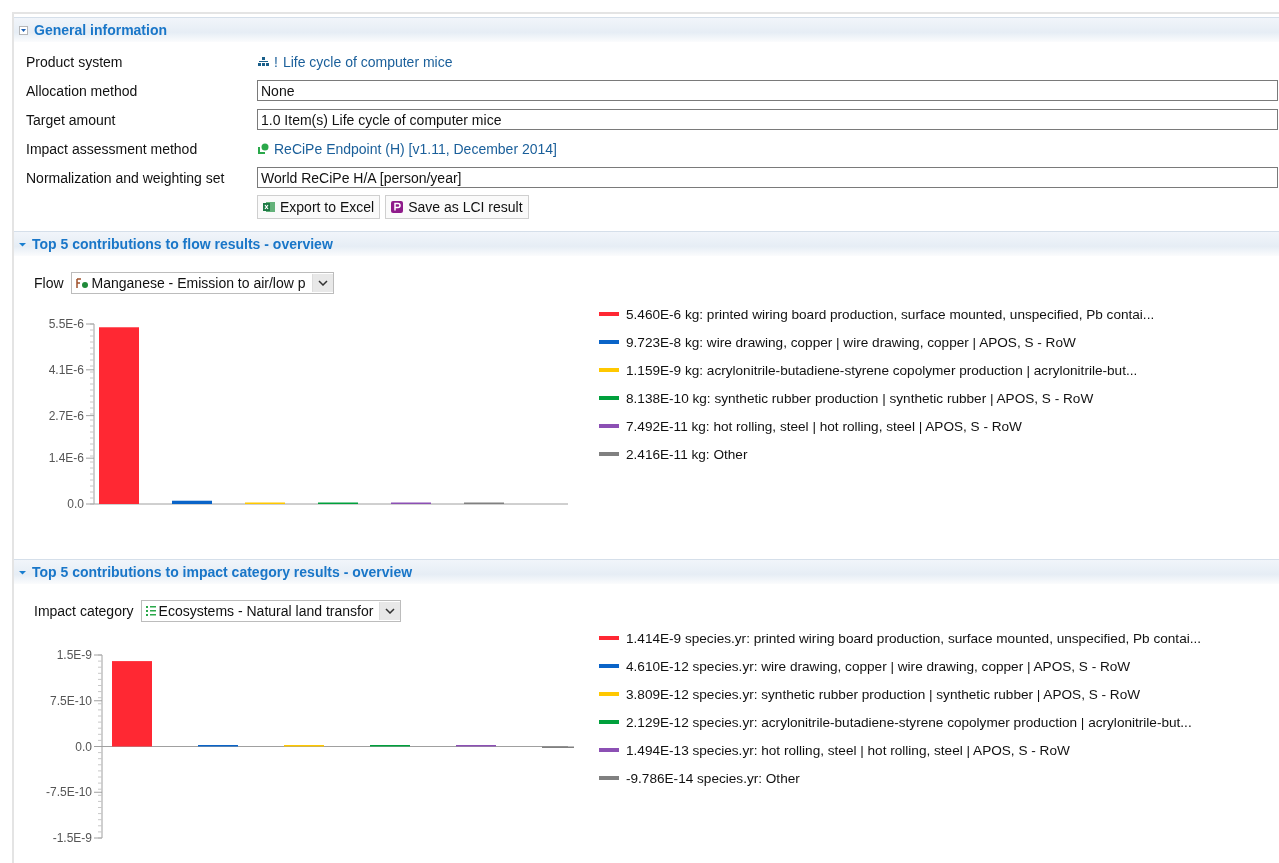 The width and height of the screenshot is (1279, 863). What do you see at coordinates (72, 838) in the screenshot?
I see `axis-label: -1.5E-9` at bounding box center [72, 838].